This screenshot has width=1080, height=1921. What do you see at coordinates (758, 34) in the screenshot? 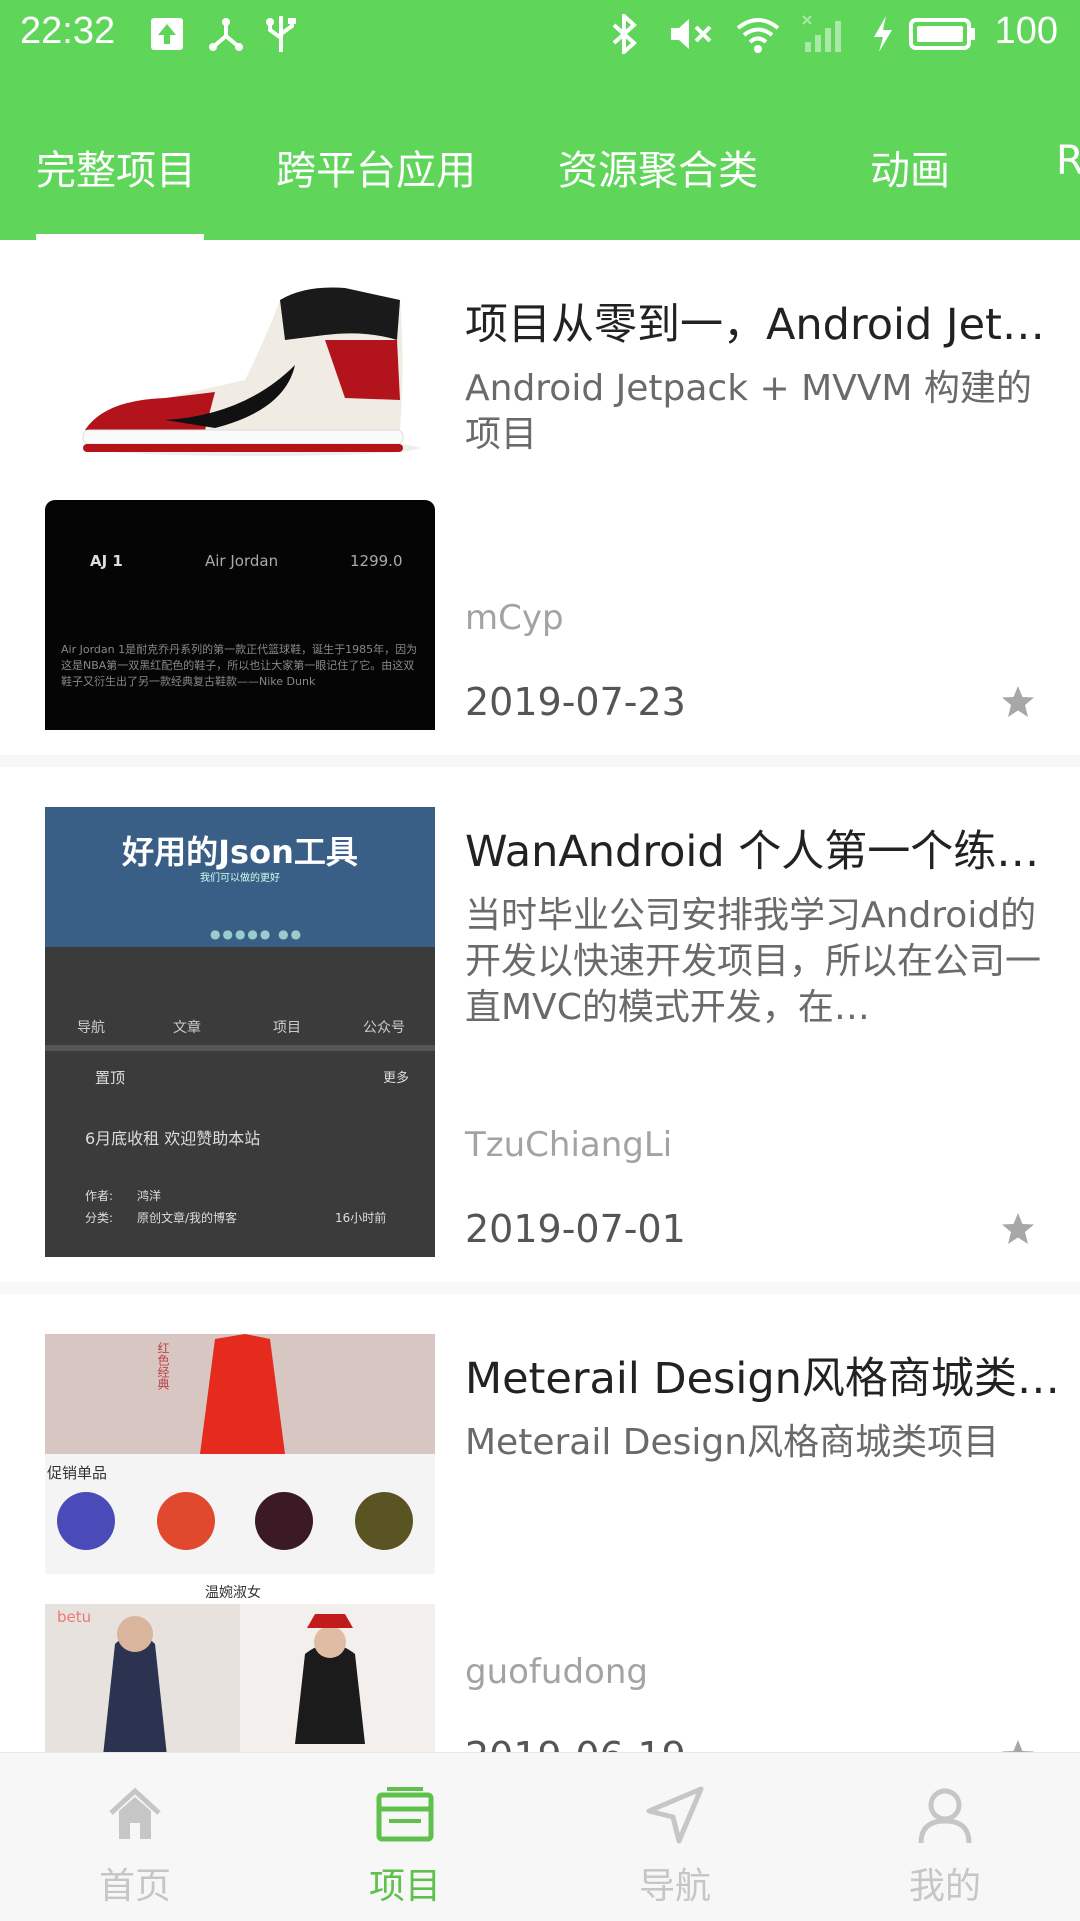
I see `wifi-icon` at bounding box center [758, 34].